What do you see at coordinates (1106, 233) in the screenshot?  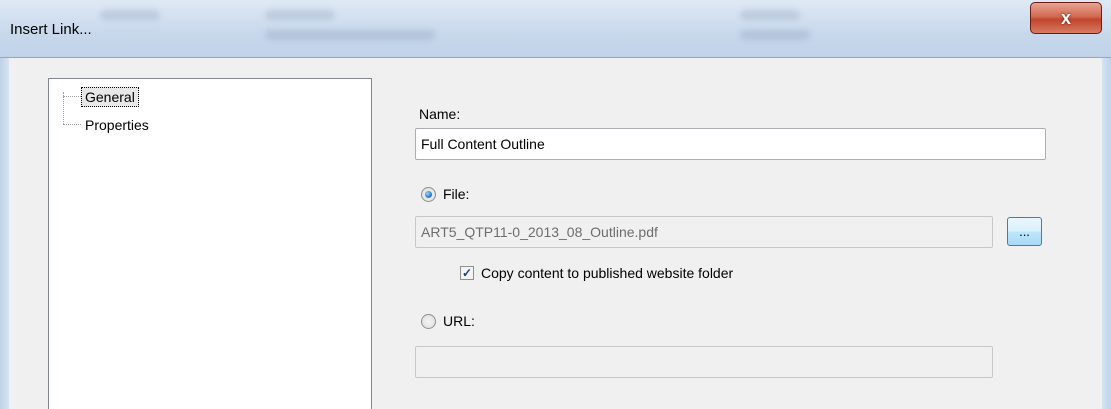 I see `window-border-right` at bounding box center [1106, 233].